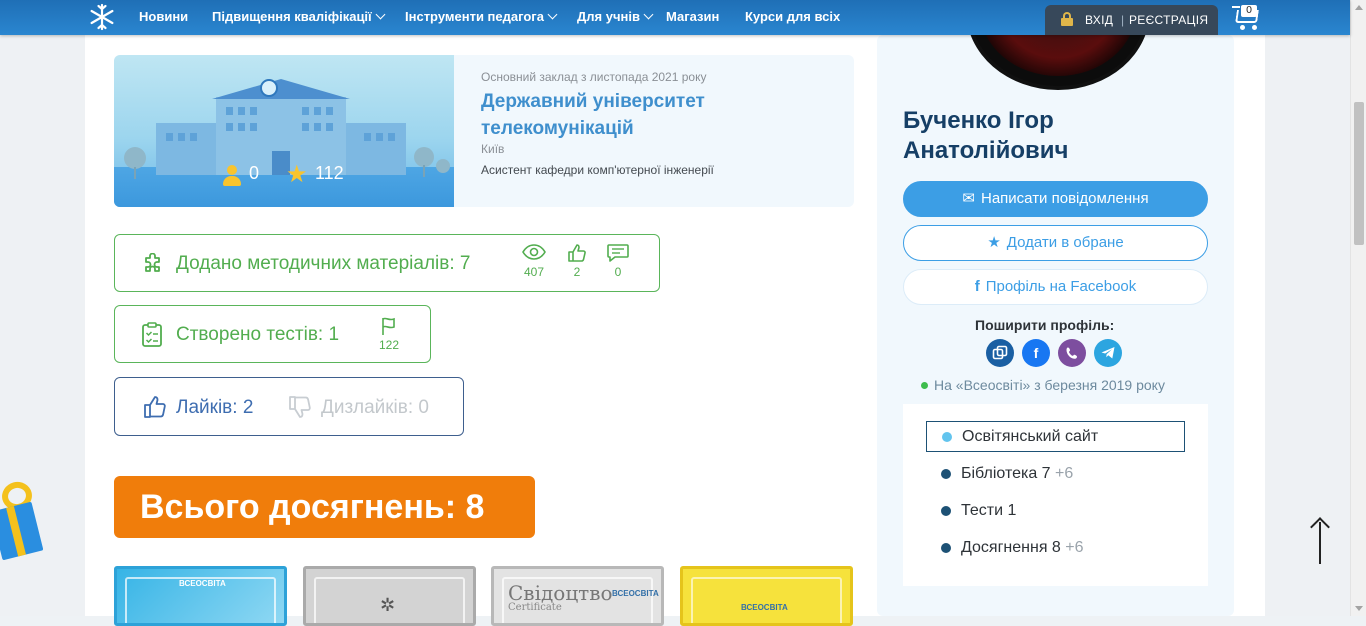  What do you see at coordinates (1055, 243) in the screenshot?
I see `add-to-favorites-button: ★ Додати в обране` at bounding box center [1055, 243].